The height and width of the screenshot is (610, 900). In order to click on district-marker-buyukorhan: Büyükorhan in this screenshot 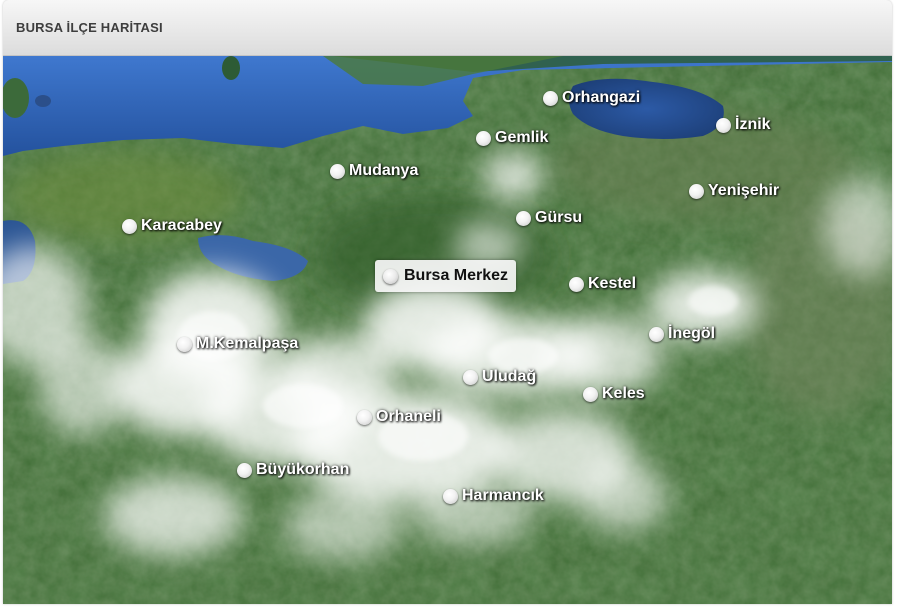, I will do `click(293, 470)`.